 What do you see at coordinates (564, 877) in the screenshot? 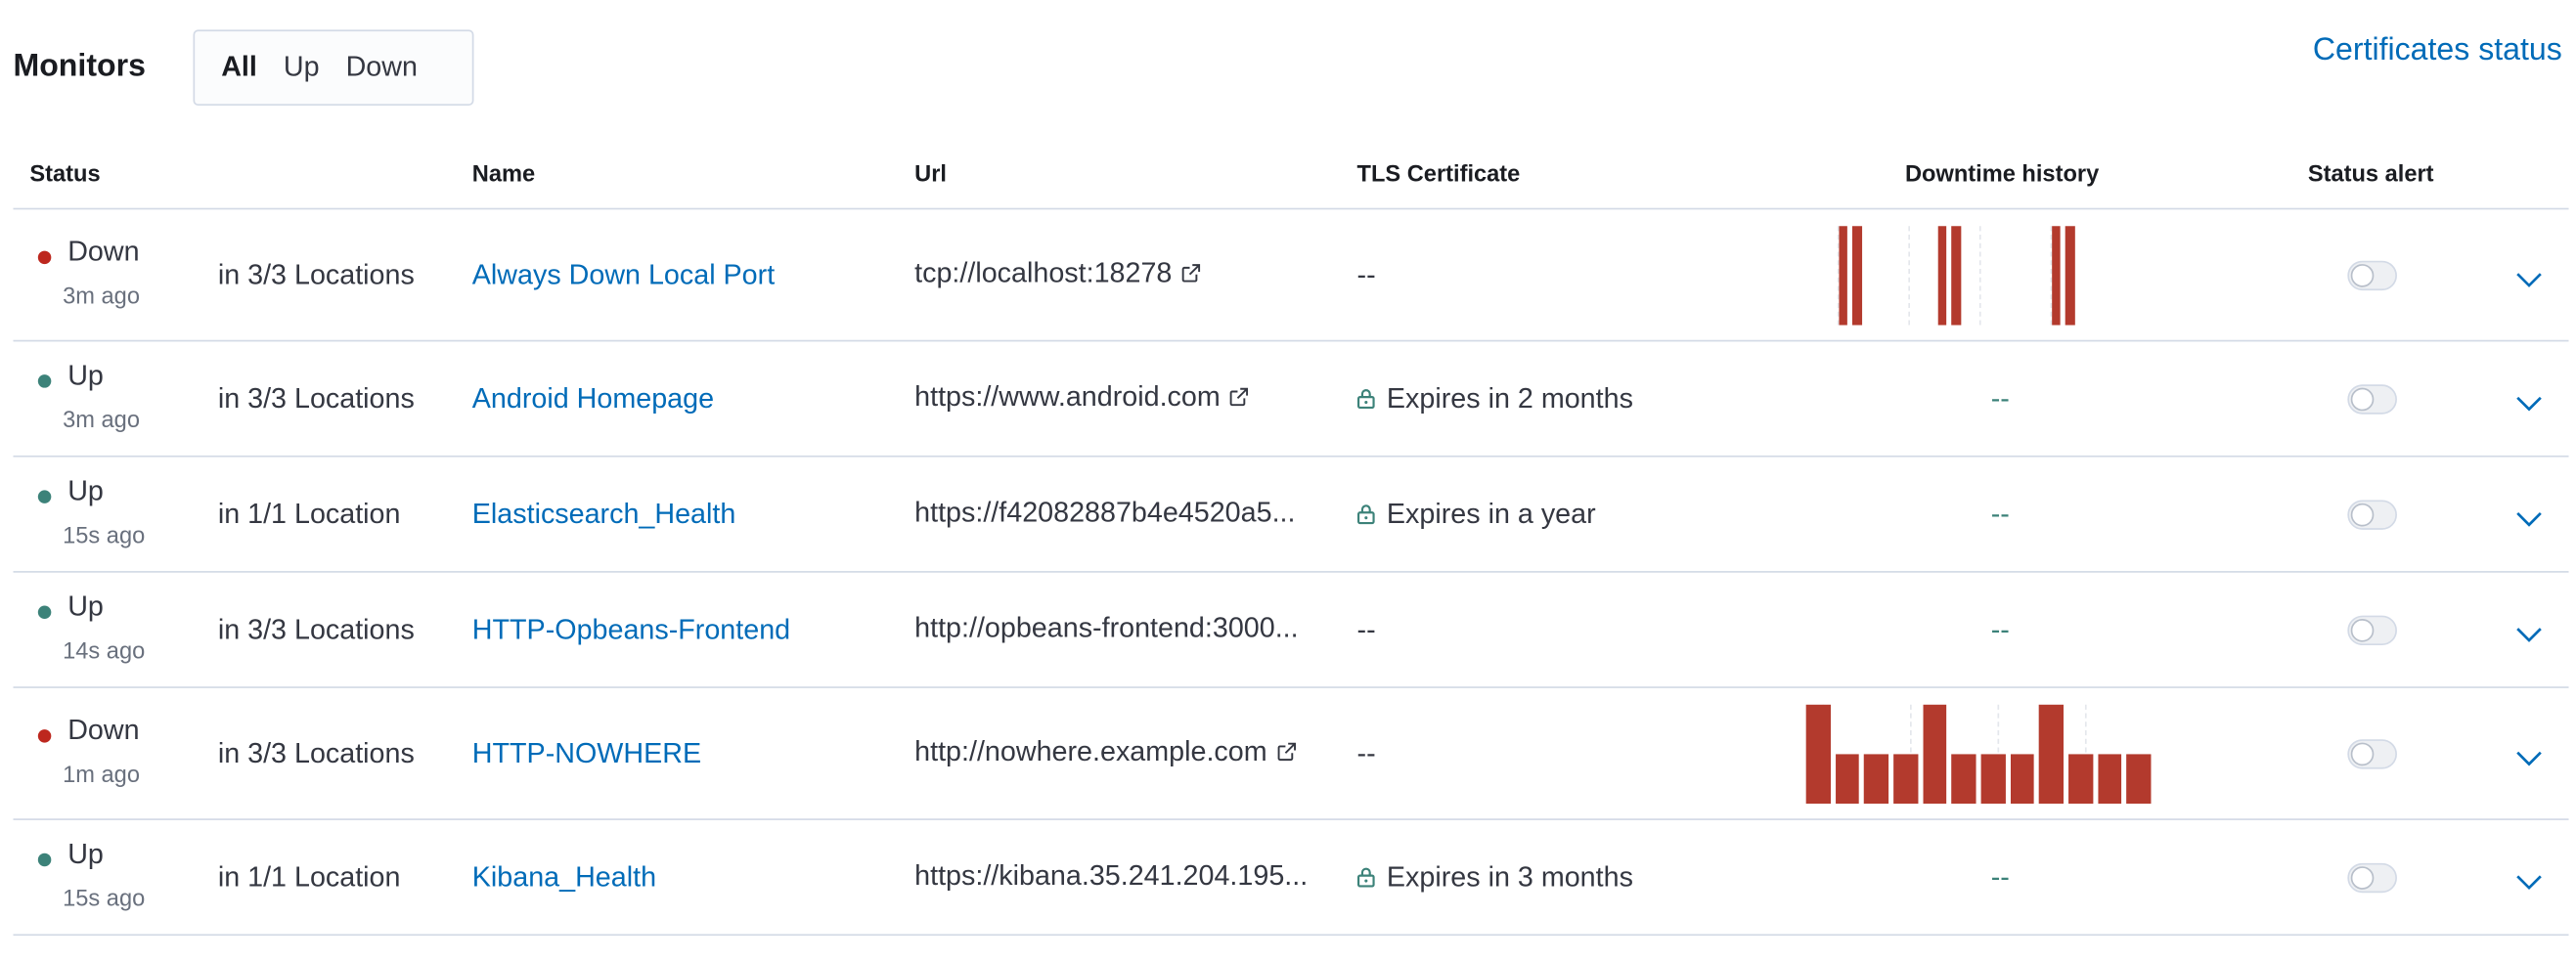
I see `monitor-name-link: Kibana_Health` at bounding box center [564, 877].